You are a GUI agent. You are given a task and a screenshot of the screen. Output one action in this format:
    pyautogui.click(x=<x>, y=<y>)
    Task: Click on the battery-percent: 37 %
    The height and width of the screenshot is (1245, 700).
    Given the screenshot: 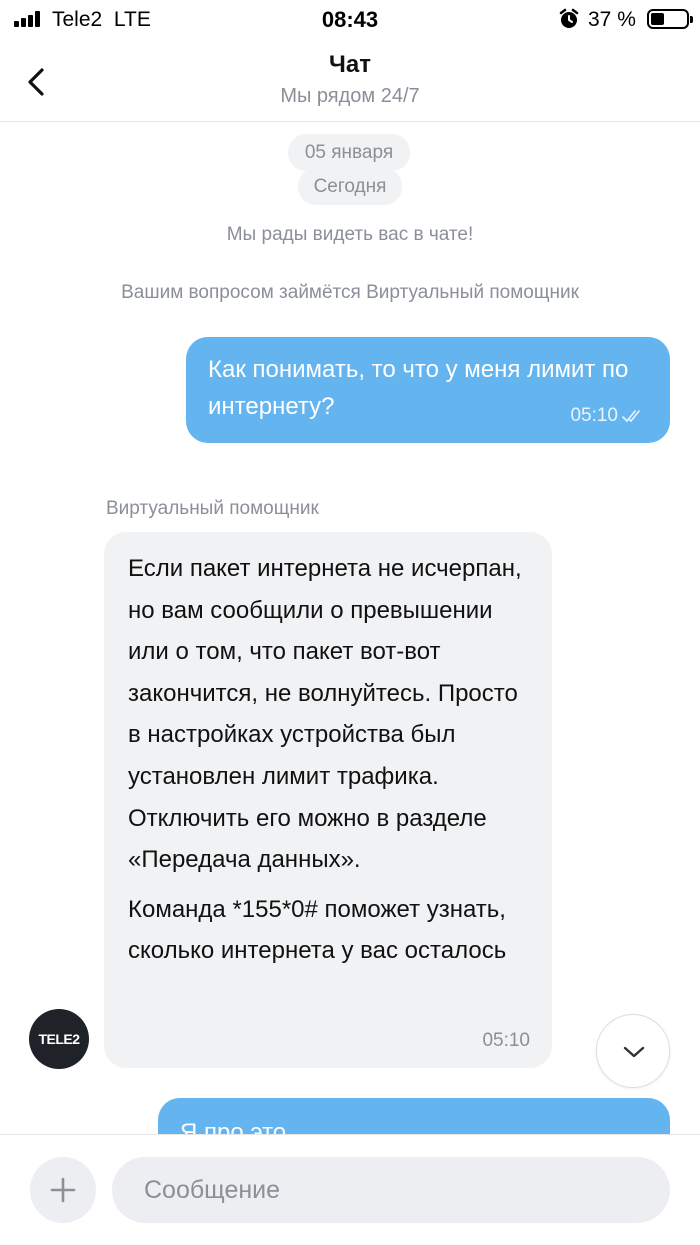 What is the action you would take?
    pyautogui.click(x=612, y=19)
    